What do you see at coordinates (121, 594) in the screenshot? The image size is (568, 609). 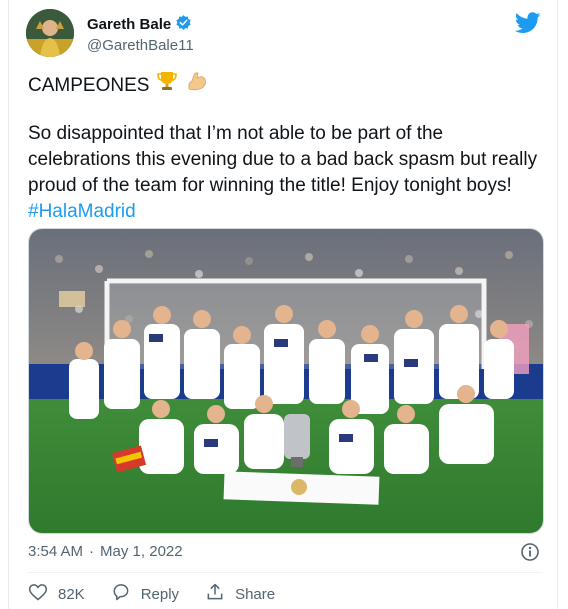 I see `reply-icon` at bounding box center [121, 594].